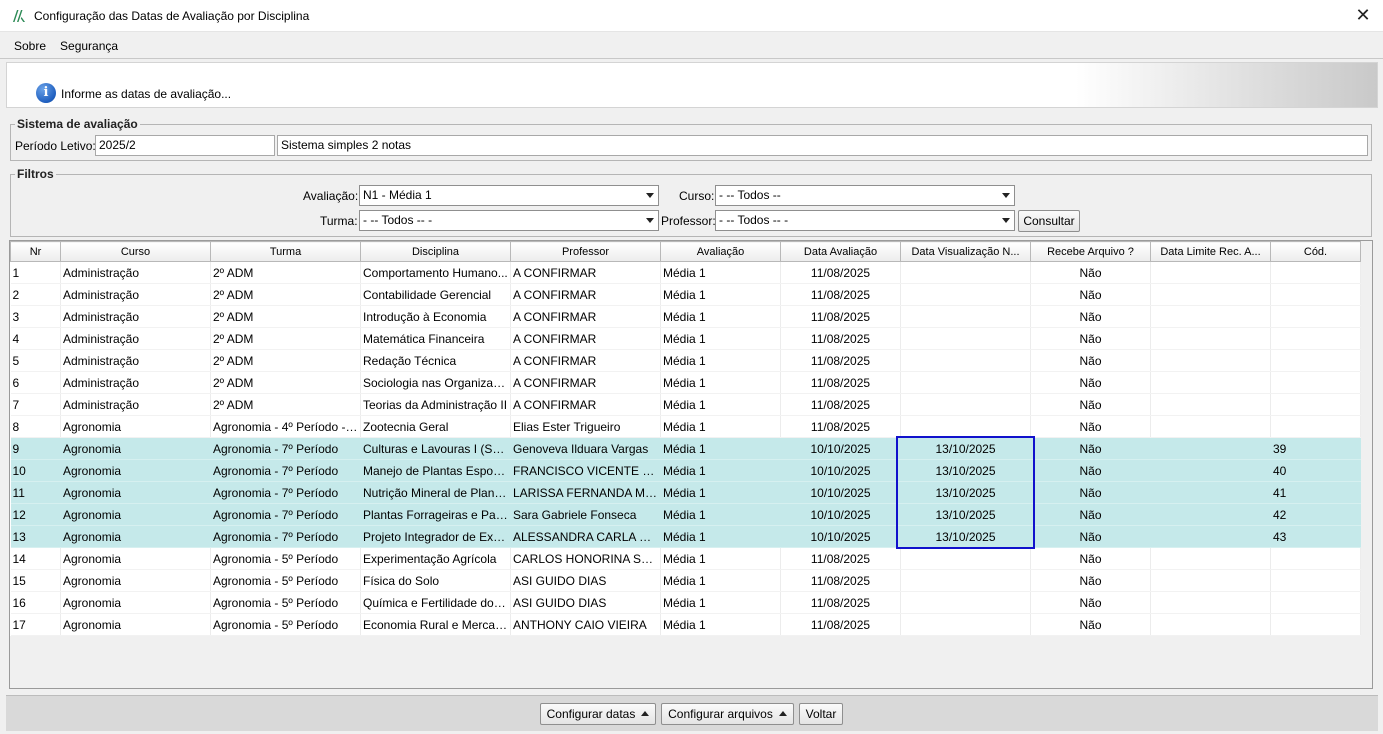 Image resolution: width=1383 pixels, height=734 pixels. What do you see at coordinates (435, 404) in the screenshot?
I see `table-cell: Teorias da Administração II` at bounding box center [435, 404].